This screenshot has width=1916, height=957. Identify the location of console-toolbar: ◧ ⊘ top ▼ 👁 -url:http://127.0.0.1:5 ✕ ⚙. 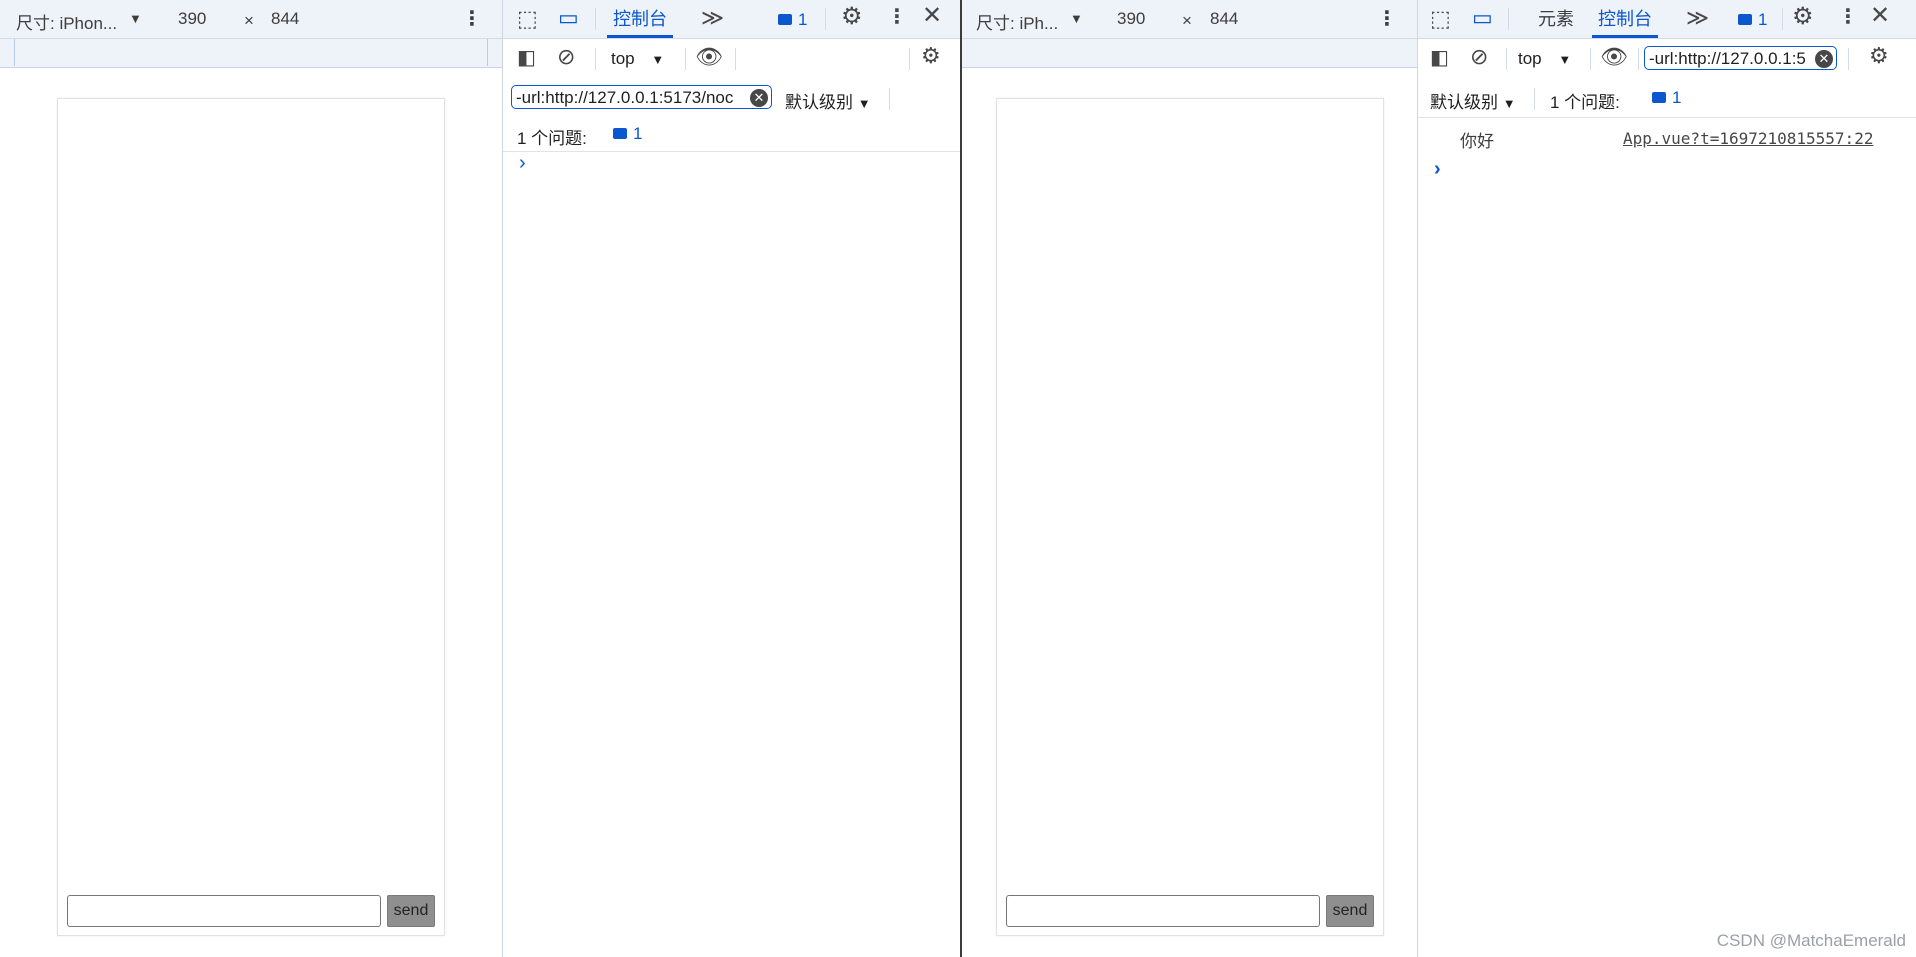
(1667, 59).